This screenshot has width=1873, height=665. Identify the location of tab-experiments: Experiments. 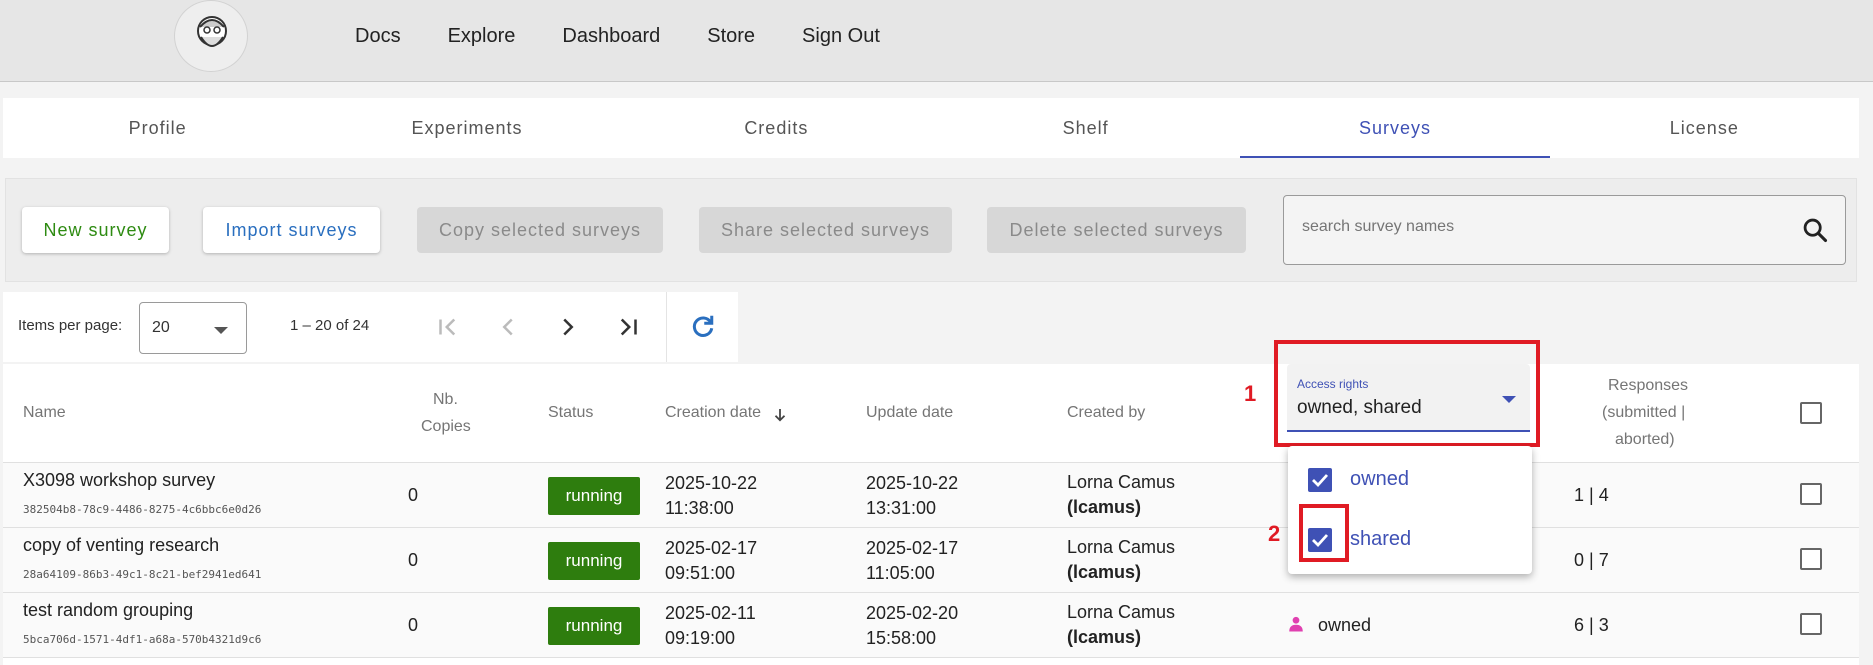
(466, 128).